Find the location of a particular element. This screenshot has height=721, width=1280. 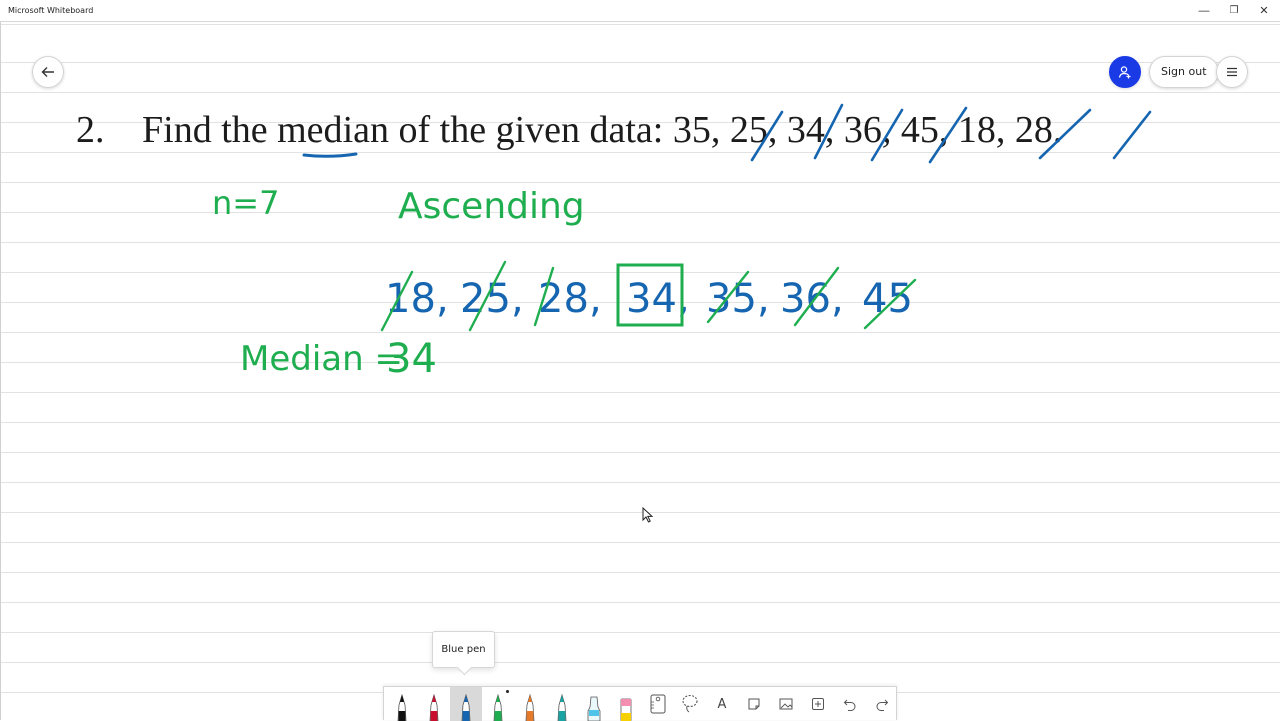

eraser-tool is located at coordinates (626, 704).